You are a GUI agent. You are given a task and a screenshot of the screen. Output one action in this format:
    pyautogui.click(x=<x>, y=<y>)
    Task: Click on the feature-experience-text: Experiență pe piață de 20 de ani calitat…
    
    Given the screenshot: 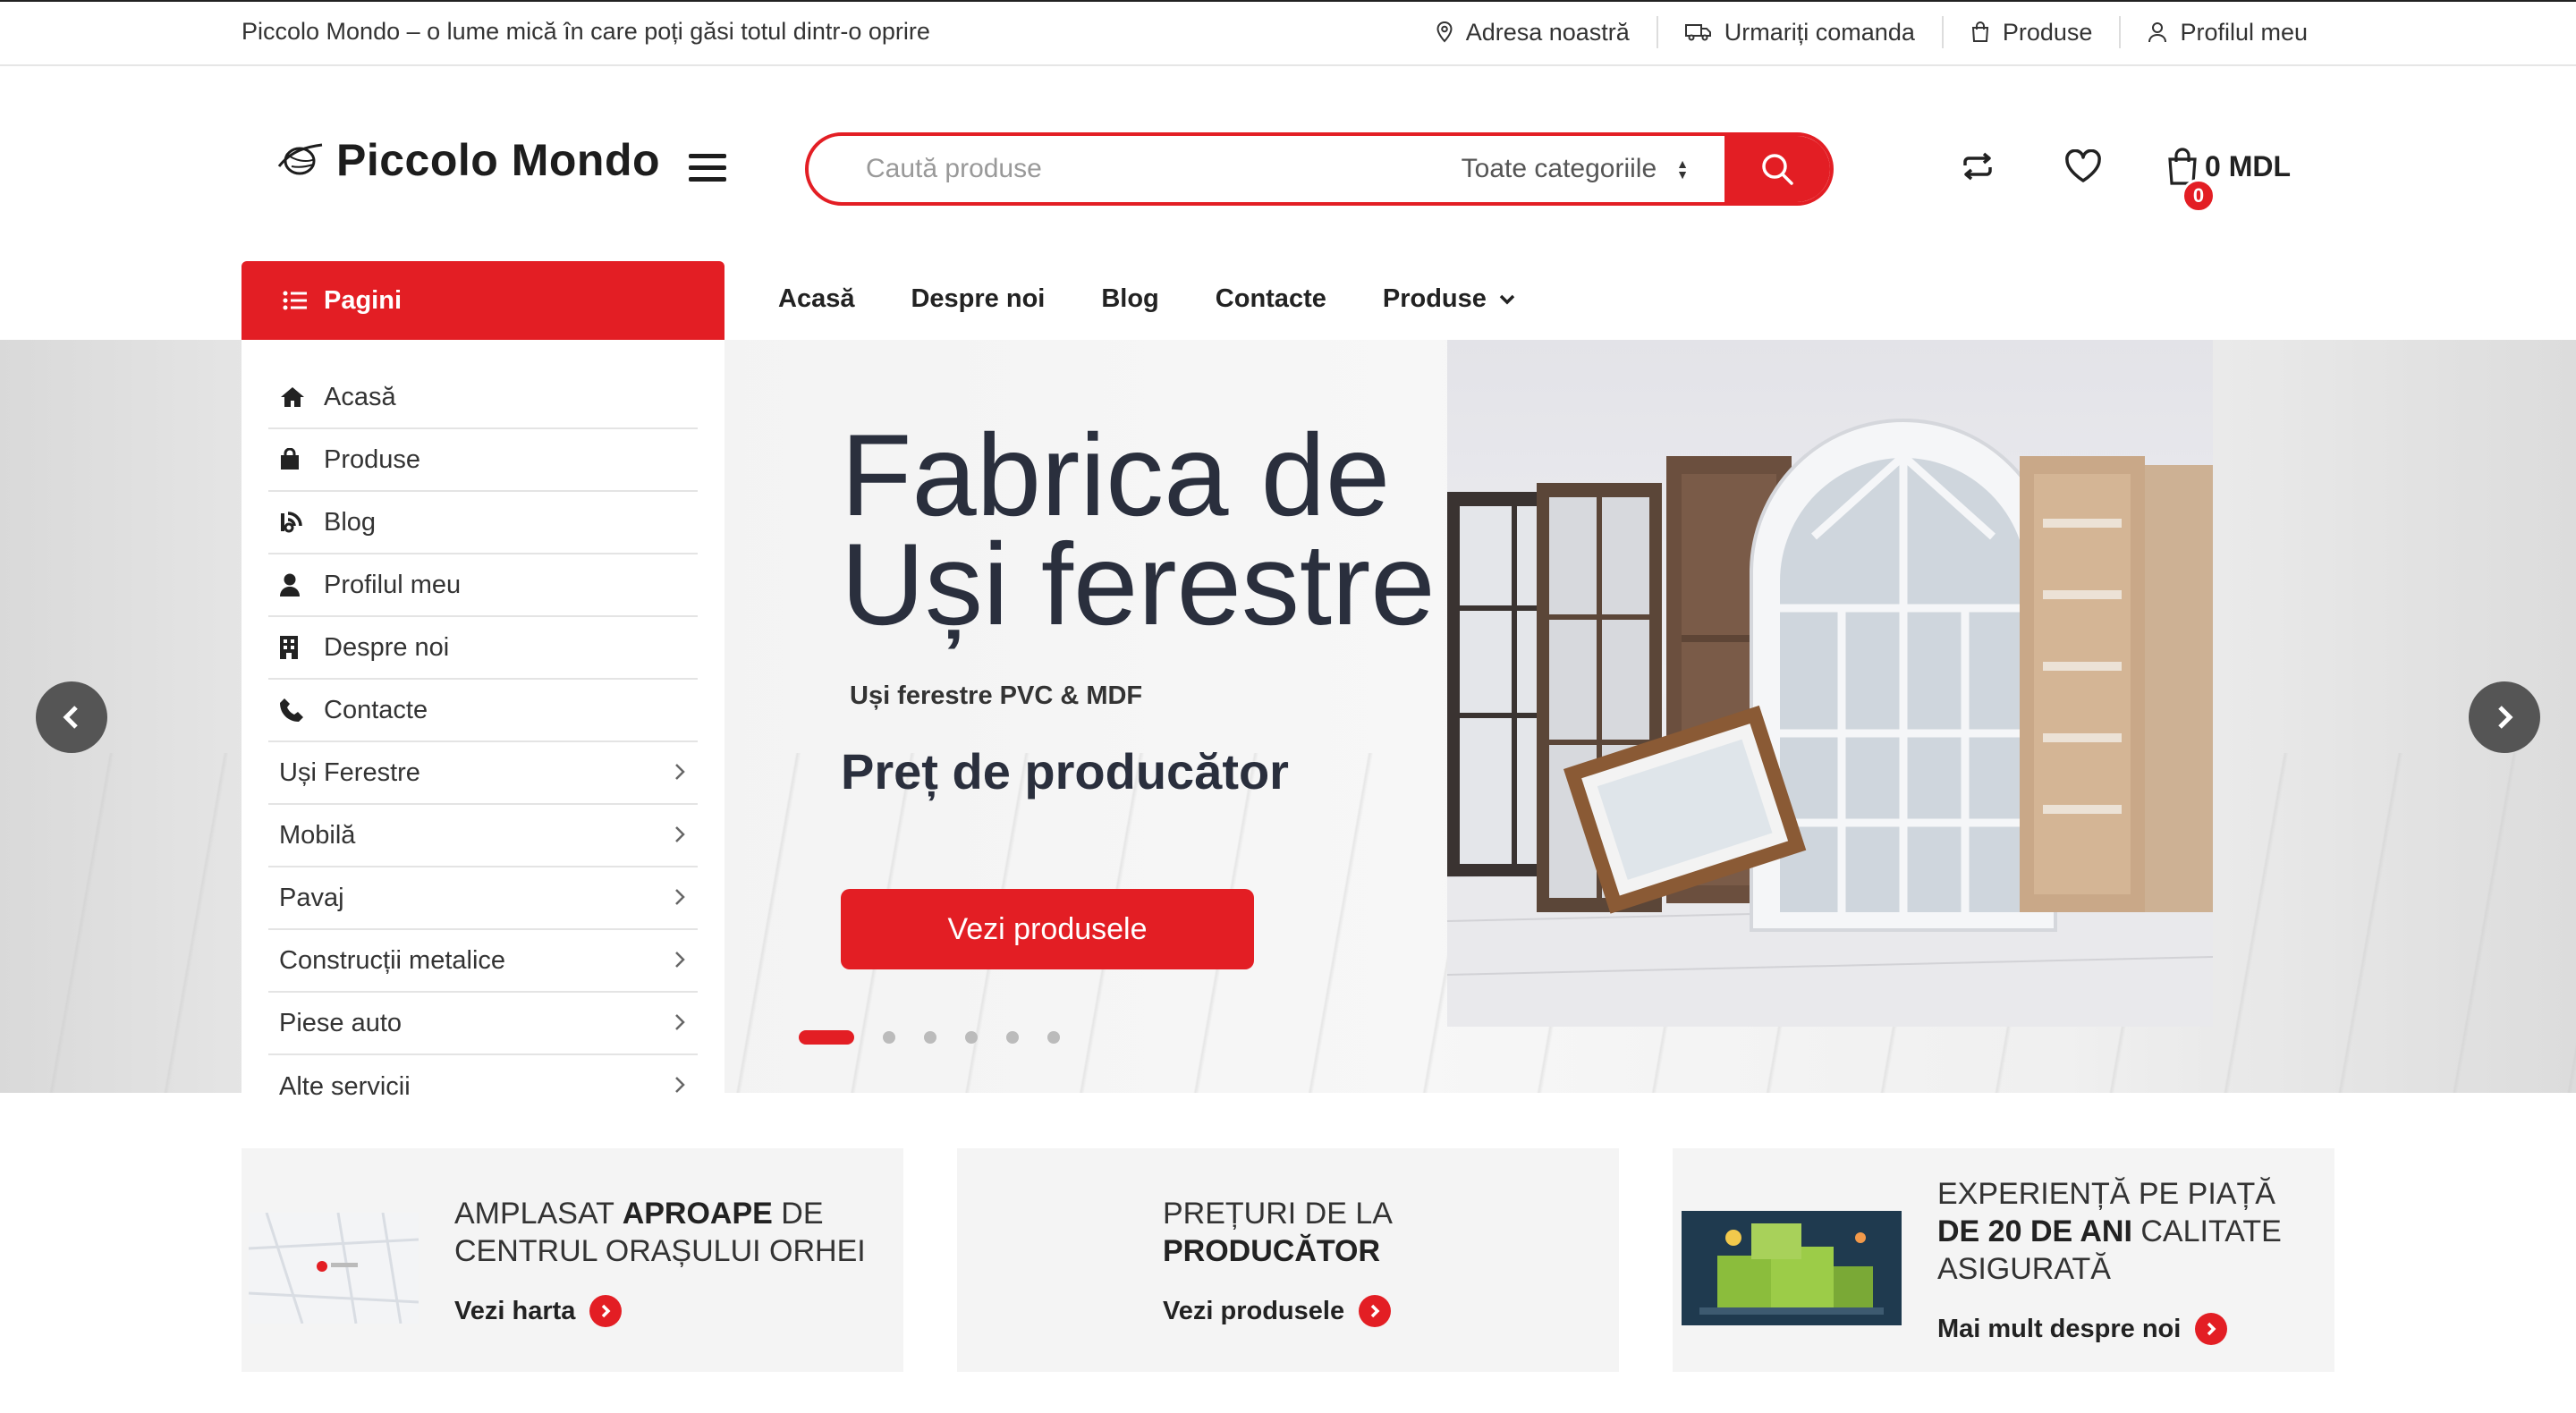 What is the action you would take?
    pyautogui.click(x=2125, y=1231)
    